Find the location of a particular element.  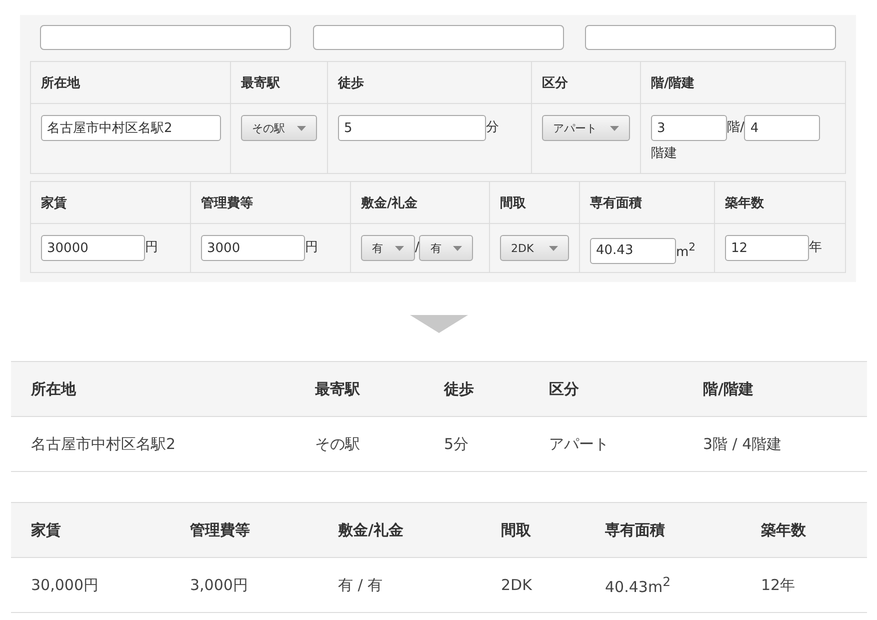

table-cell: 30,000円 is located at coordinates (90, 586).